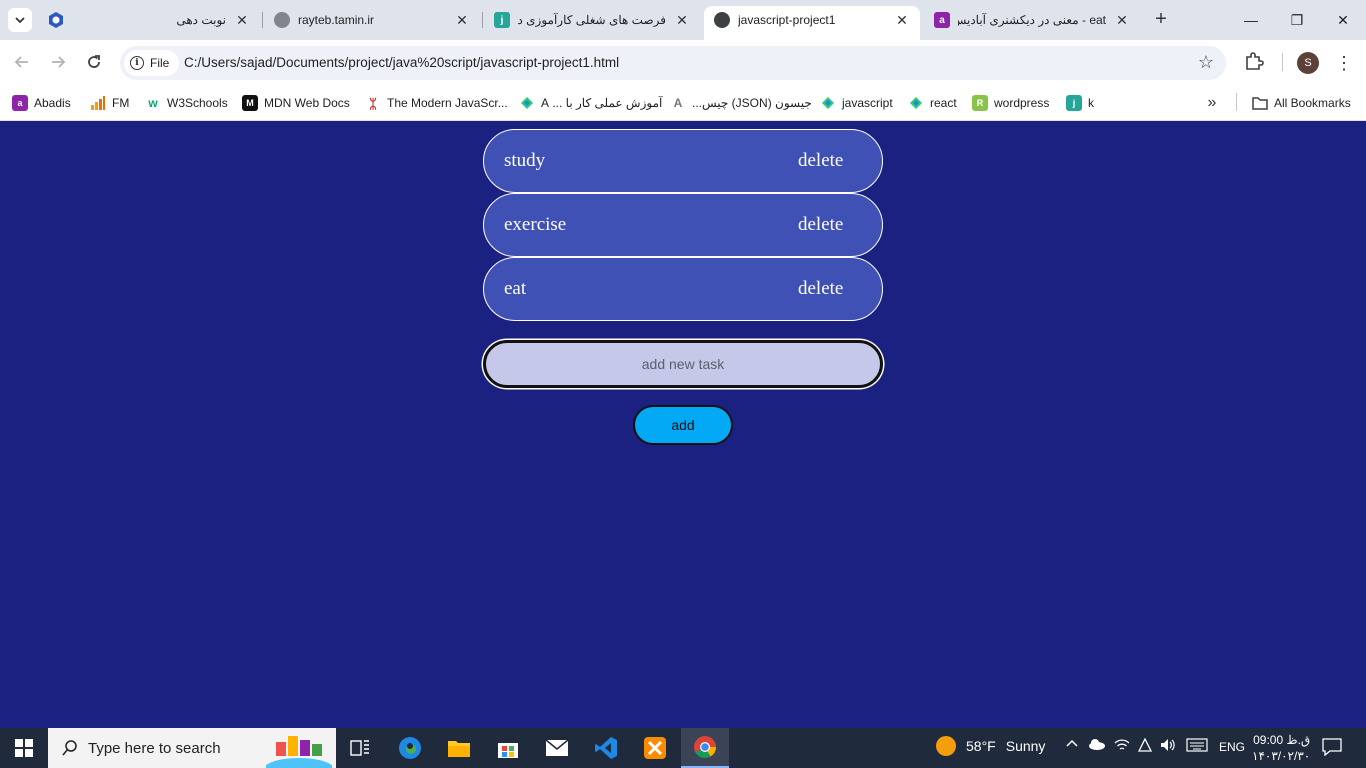  I want to click on network-icon, so click(1145, 746).